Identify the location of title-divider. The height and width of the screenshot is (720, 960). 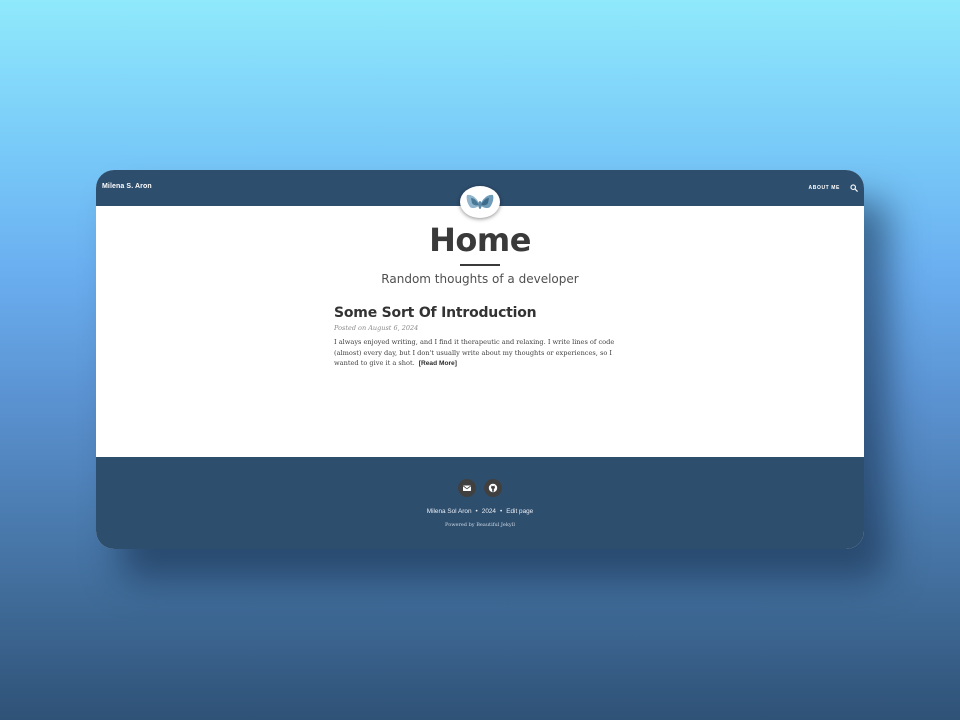
(480, 265).